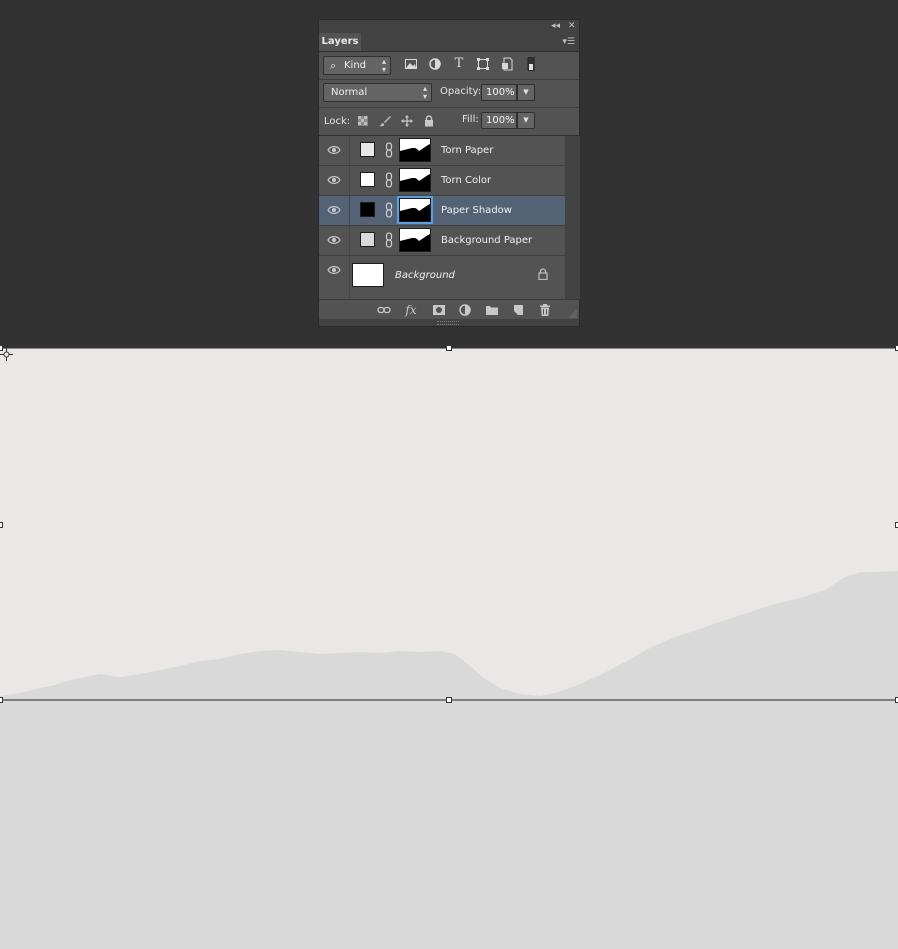 The image size is (898, 949). I want to click on background-layer-row: Background, so click(442, 277).